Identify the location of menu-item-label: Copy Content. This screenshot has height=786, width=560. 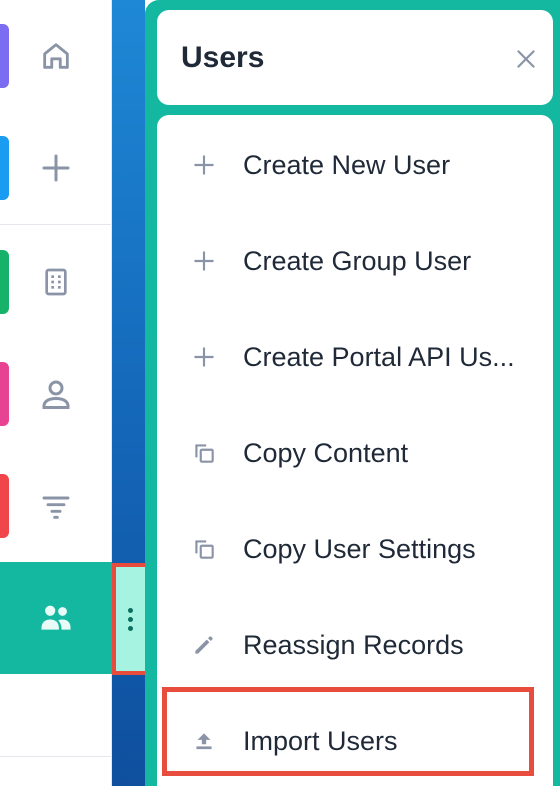
(326, 452).